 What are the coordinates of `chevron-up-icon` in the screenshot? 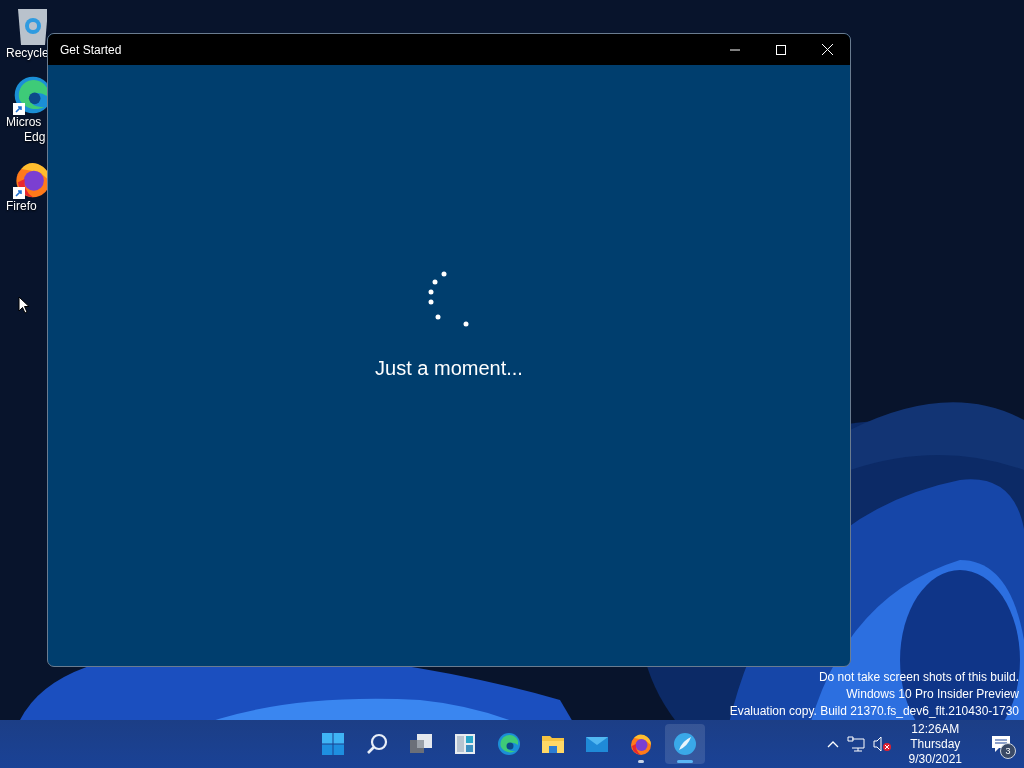 It's located at (832, 744).